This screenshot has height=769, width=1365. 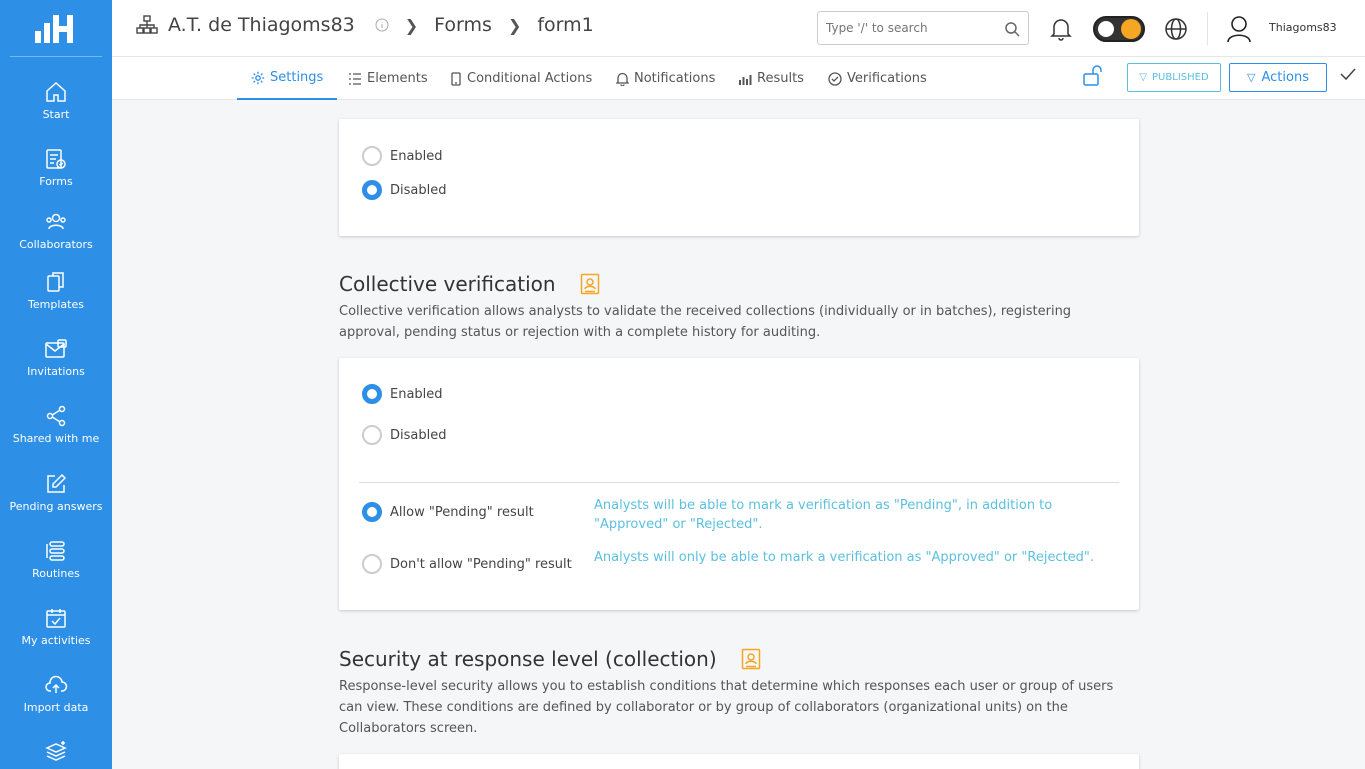 I want to click on sidebar-item-templates: Templates, so click(x=56, y=290).